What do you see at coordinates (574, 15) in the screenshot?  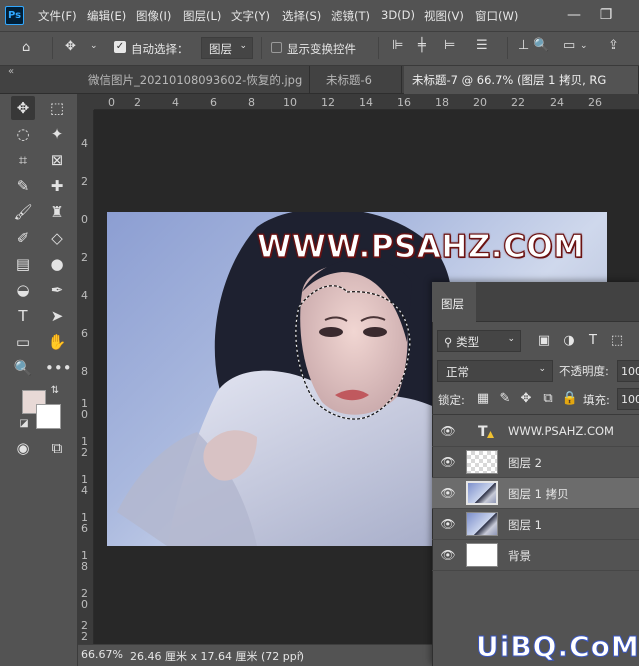 I see `minimize-button: —` at bounding box center [574, 15].